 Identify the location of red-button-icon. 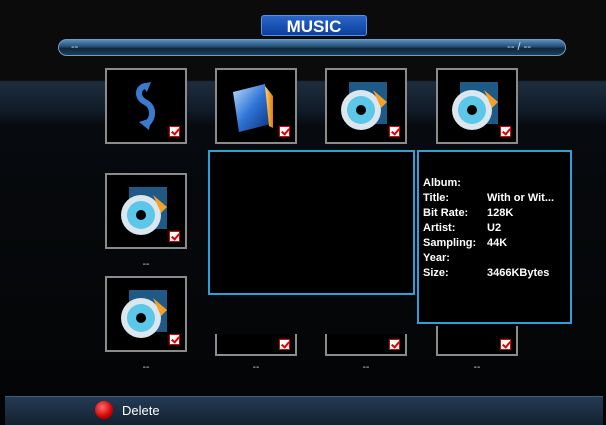
(104, 410).